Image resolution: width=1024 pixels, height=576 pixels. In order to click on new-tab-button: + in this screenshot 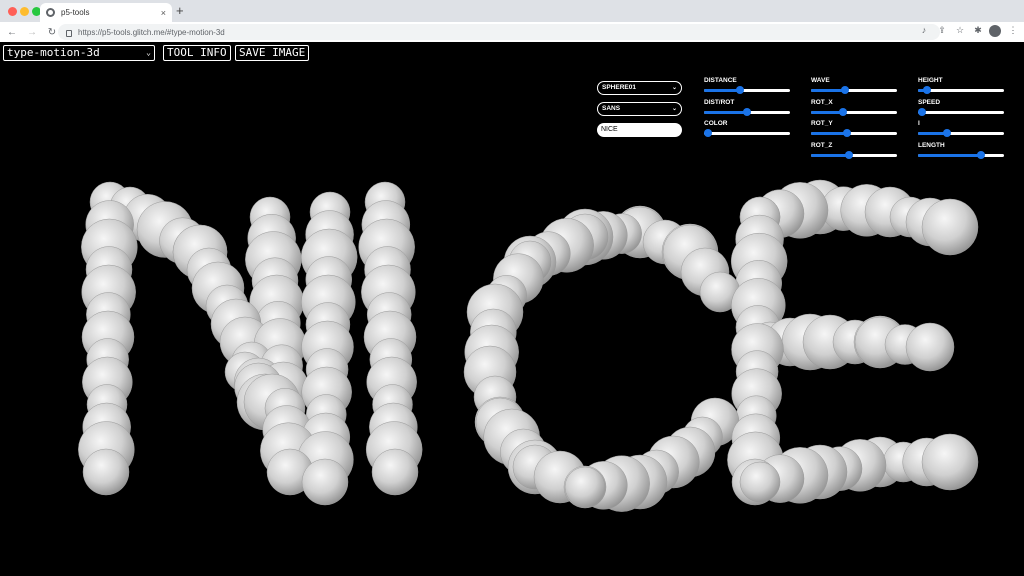, I will do `click(180, 11)`.